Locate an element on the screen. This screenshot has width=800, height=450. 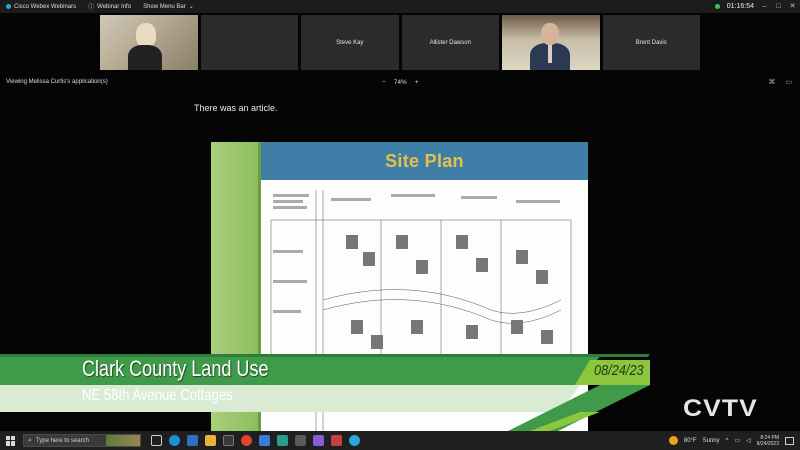
search-icon: ⌕ is located at coordinates (30, 440).